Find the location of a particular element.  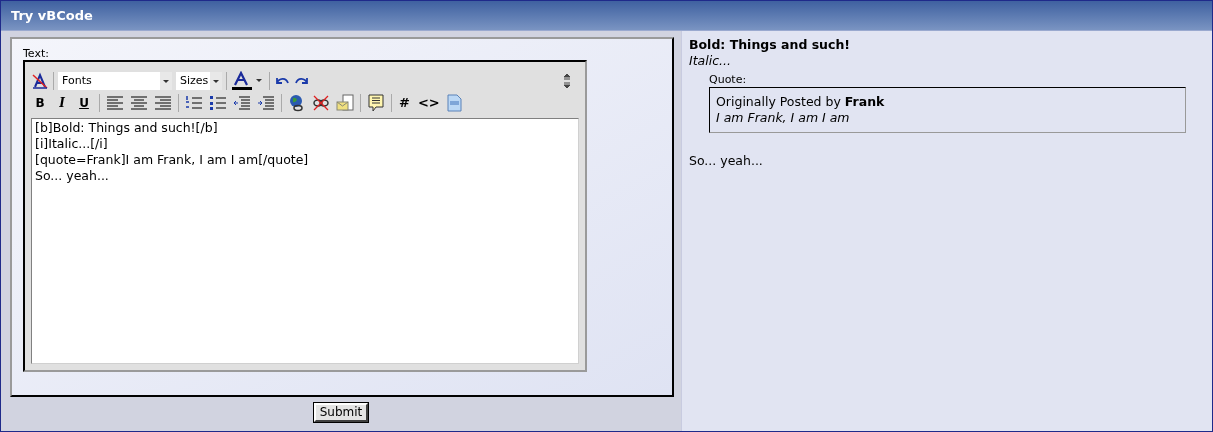

remove-format-icon is located at coordinates (40, 81).